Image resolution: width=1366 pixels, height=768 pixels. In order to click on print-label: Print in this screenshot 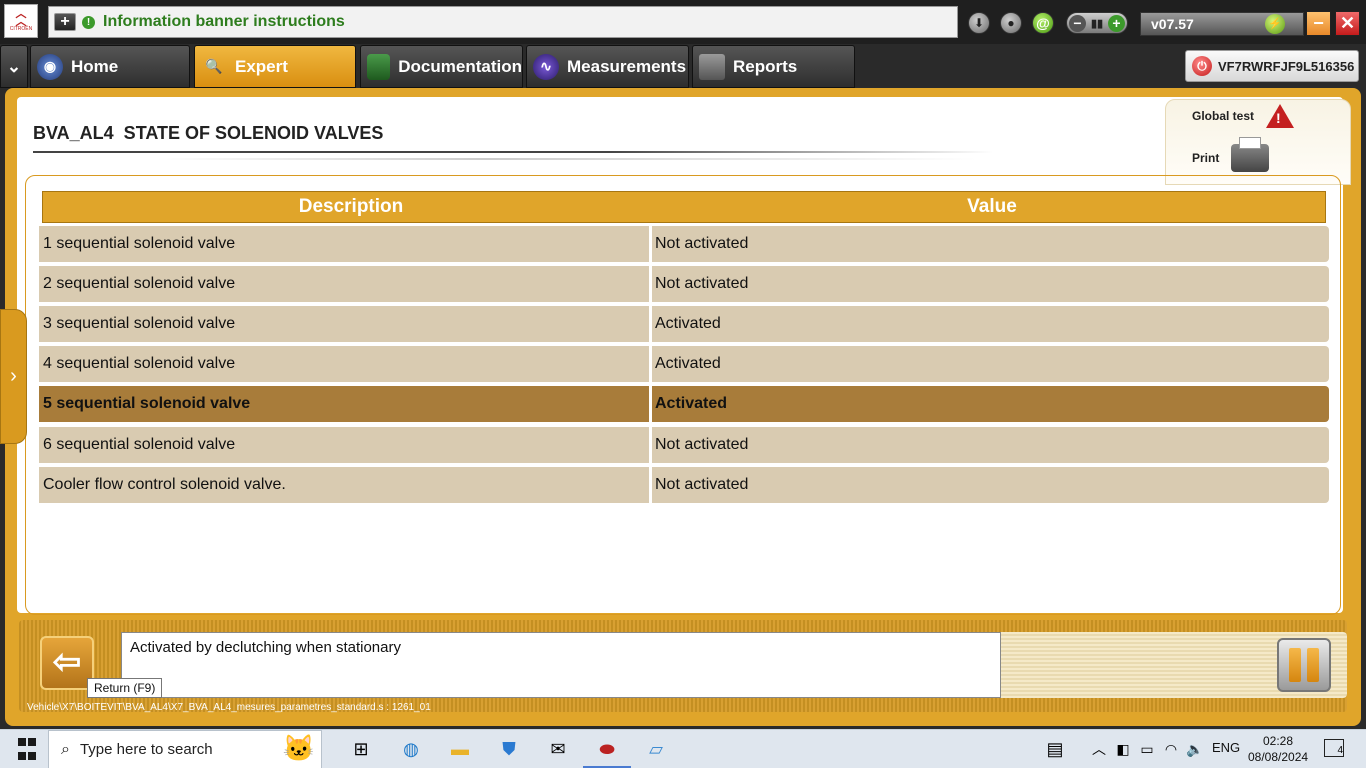, I will do `click(1206, 158)`.